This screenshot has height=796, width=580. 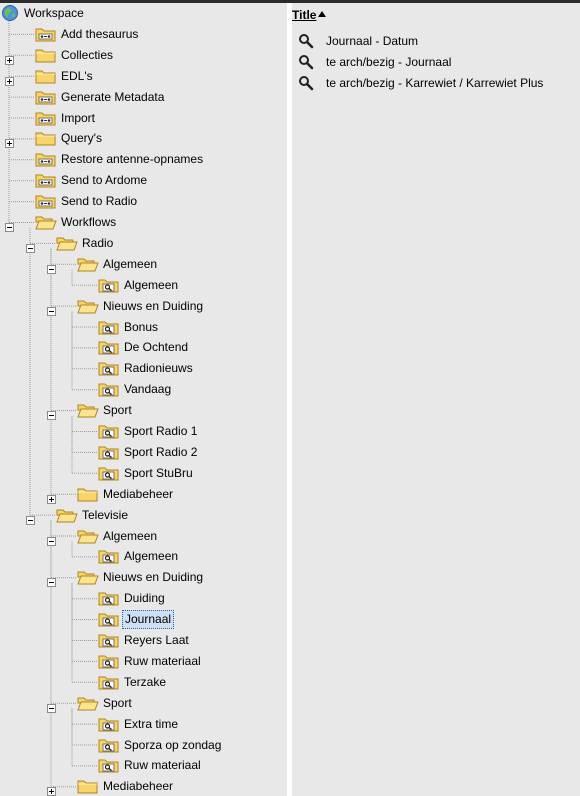 I want to click on tree-item-label: Radionieuws, so click(x=158, y=368).